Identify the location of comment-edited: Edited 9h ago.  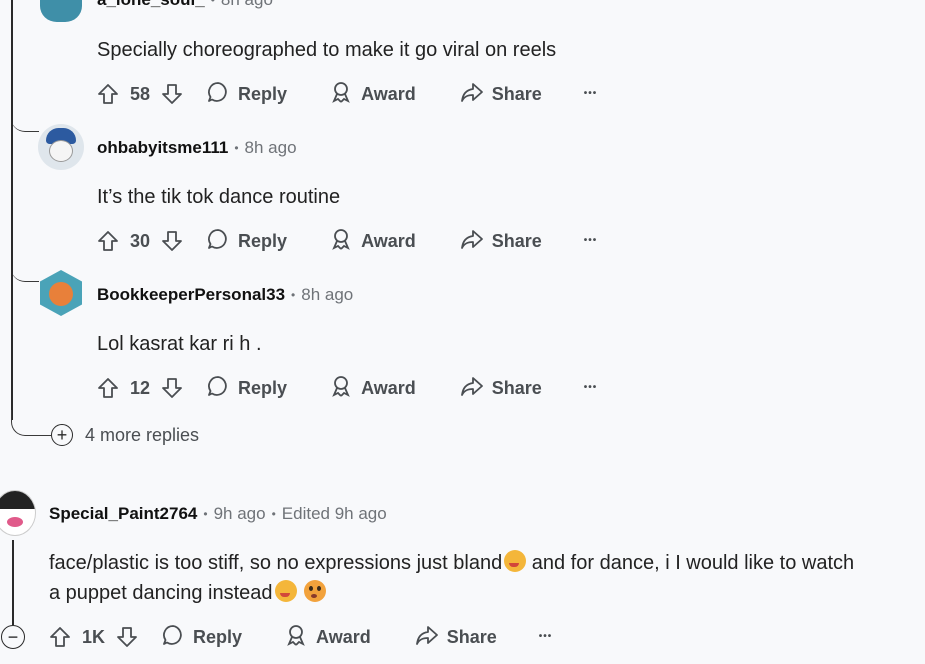
(334, 513).